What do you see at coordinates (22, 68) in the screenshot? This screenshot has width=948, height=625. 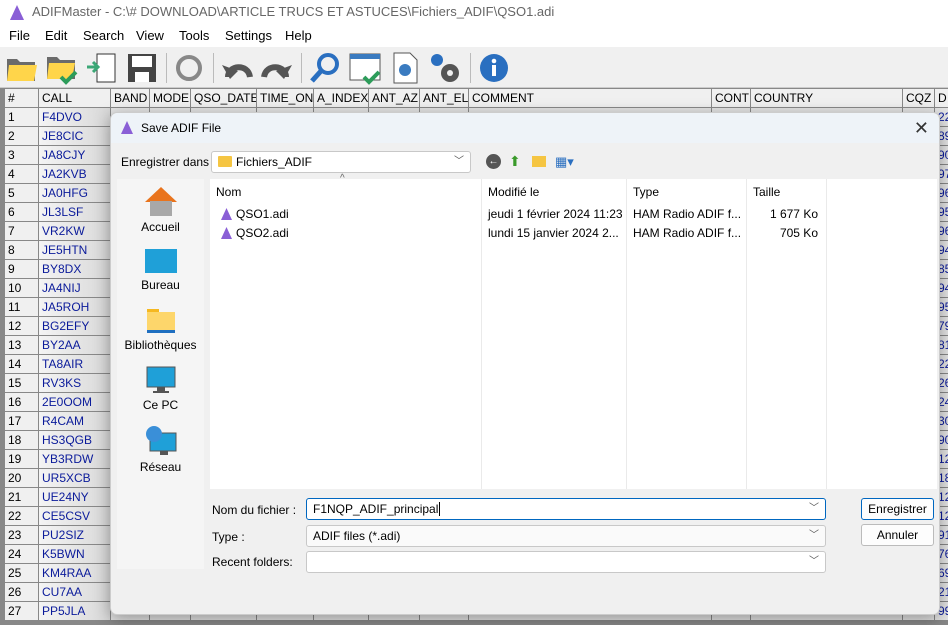 I see `open-folder-icon` at bounding box center [22, 68].